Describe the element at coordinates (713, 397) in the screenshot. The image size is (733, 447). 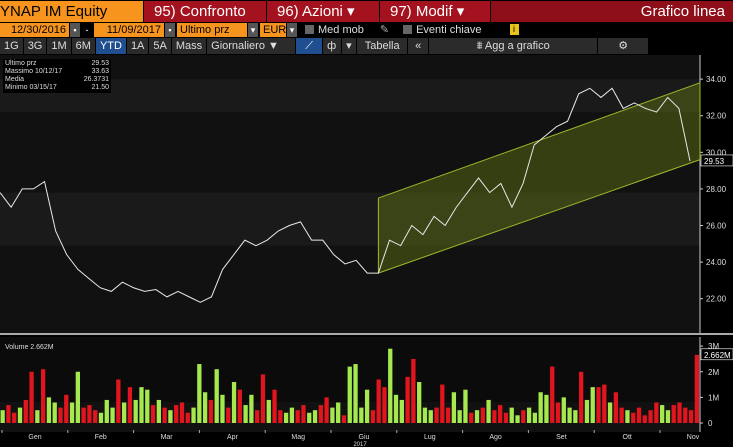
I see `volume-tick-label: 1M` at that location.